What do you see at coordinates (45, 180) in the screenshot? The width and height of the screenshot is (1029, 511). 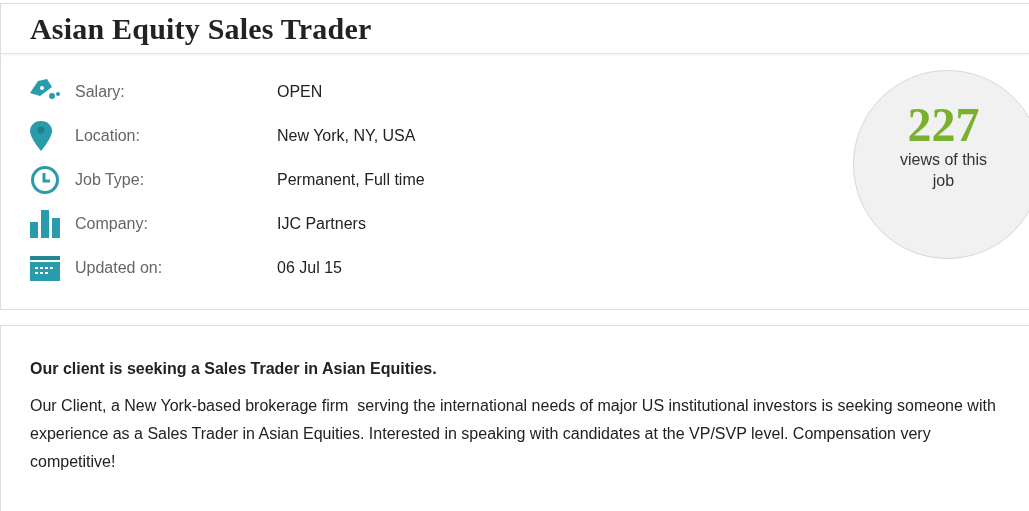 I see `clock-icon` at bounding box center [45, 180].